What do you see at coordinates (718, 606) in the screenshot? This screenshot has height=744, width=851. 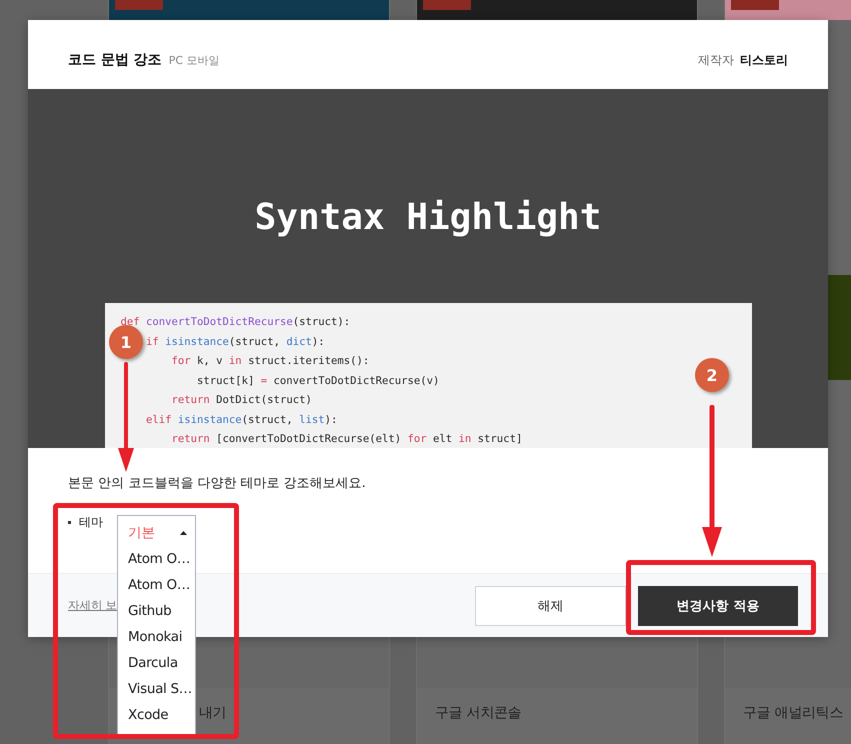 I see `apply-button: 변경사항 적용` at bounding box center [718, 606].